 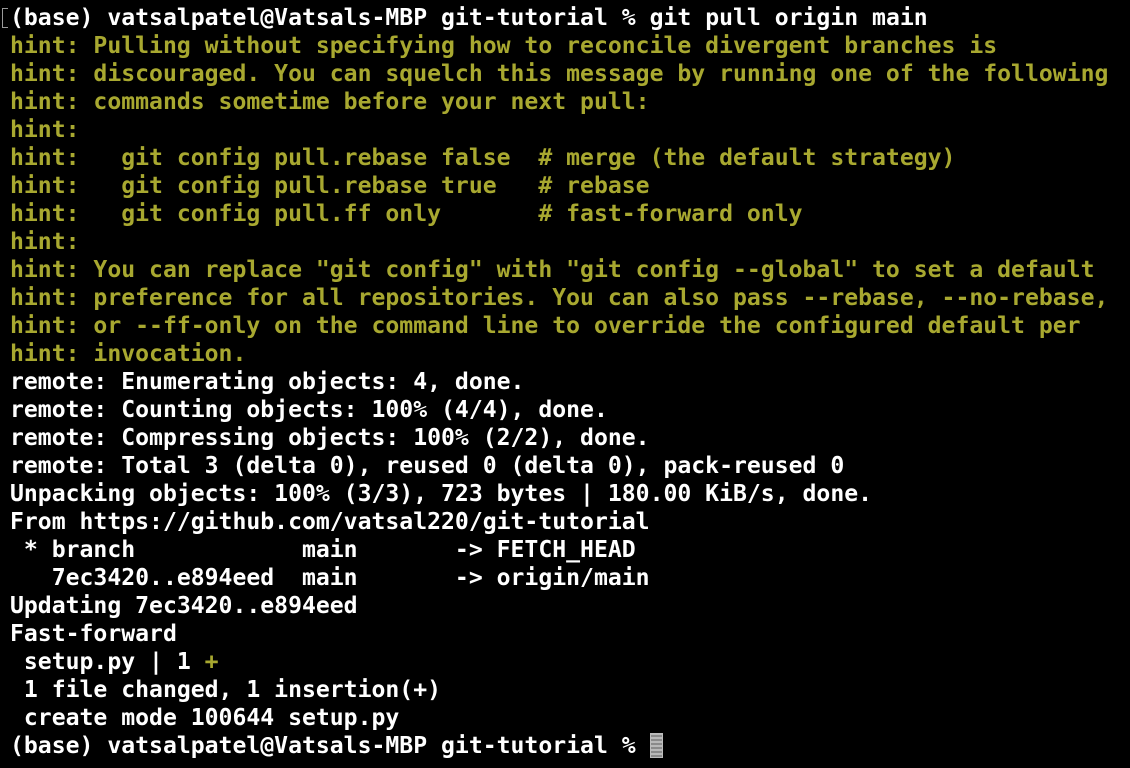 I want to click on line-mark-icon, so click(x=5, y=18).